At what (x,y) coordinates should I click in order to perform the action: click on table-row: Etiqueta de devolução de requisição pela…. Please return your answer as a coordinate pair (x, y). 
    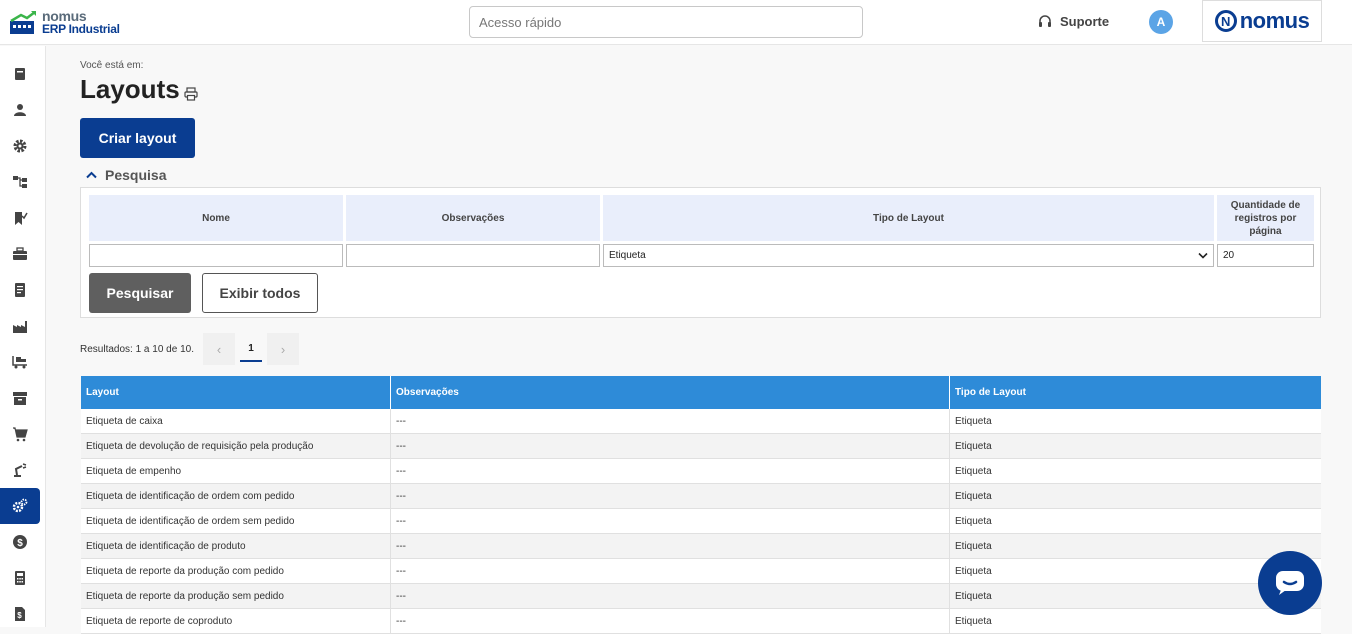
    Looking at the image, I should click on (701, 446).